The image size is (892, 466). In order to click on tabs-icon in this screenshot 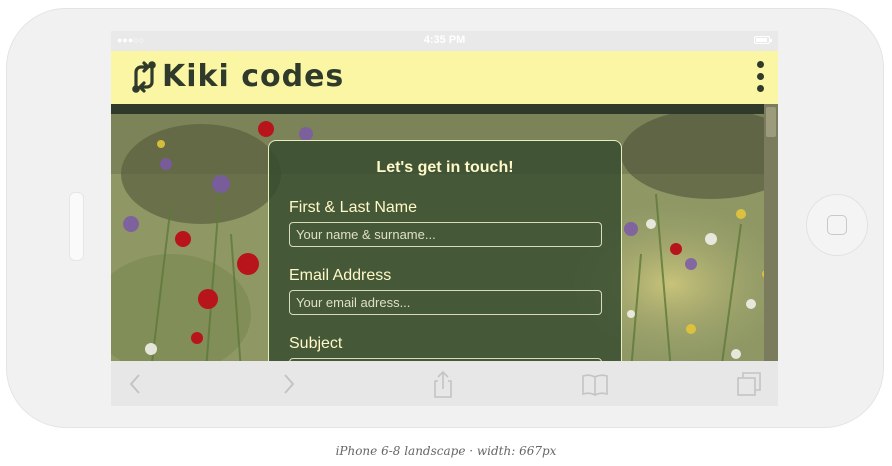, I will do `click(749, 384)`.